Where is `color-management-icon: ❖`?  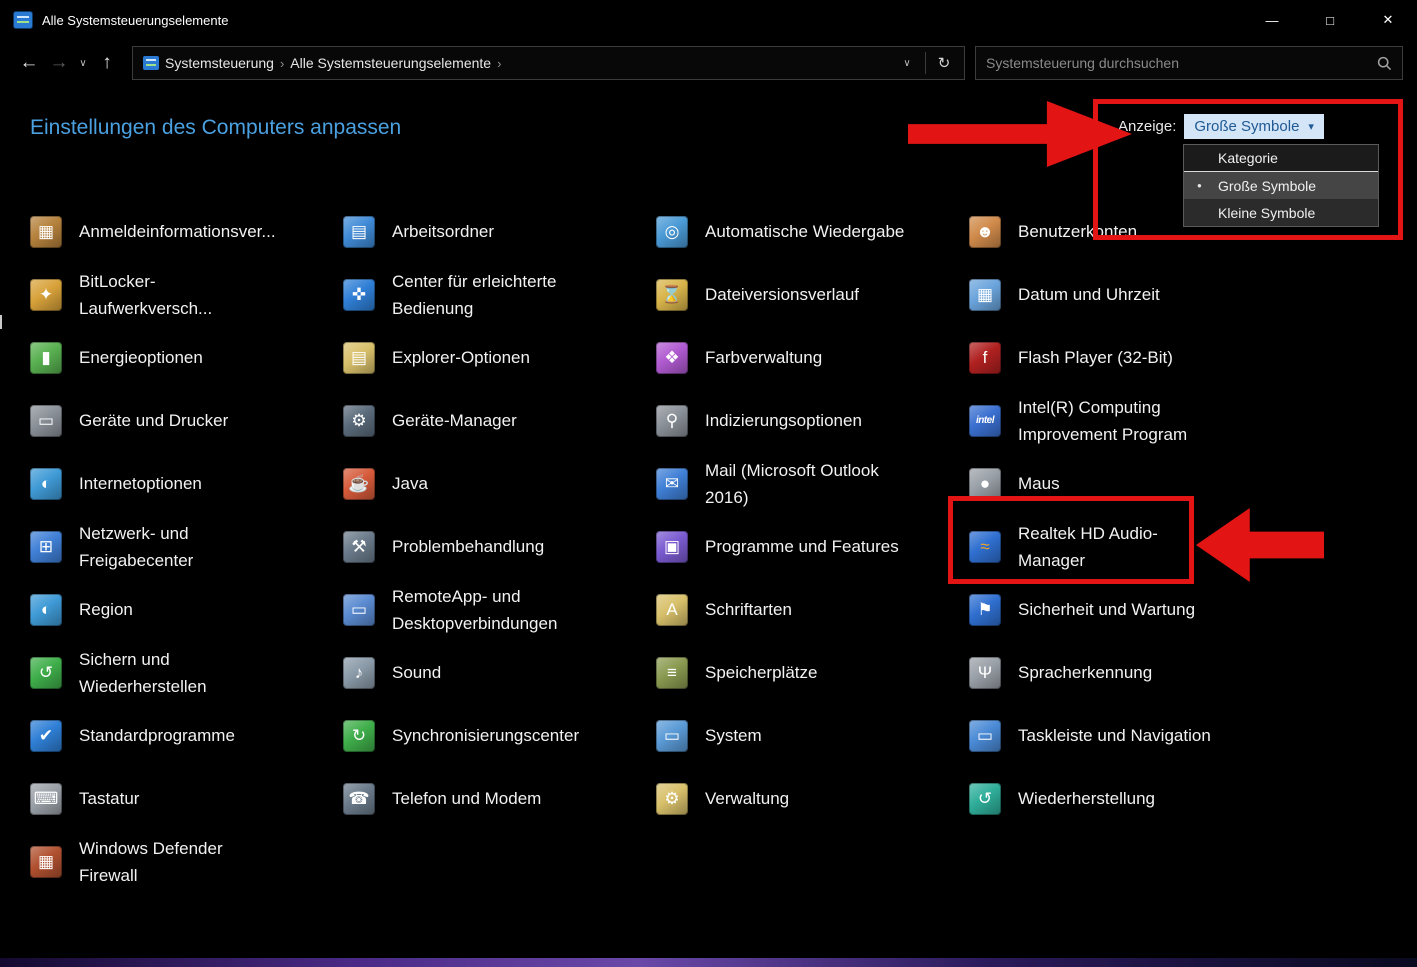 color-management-icon: ❖ is located at coordinates (672, 357).